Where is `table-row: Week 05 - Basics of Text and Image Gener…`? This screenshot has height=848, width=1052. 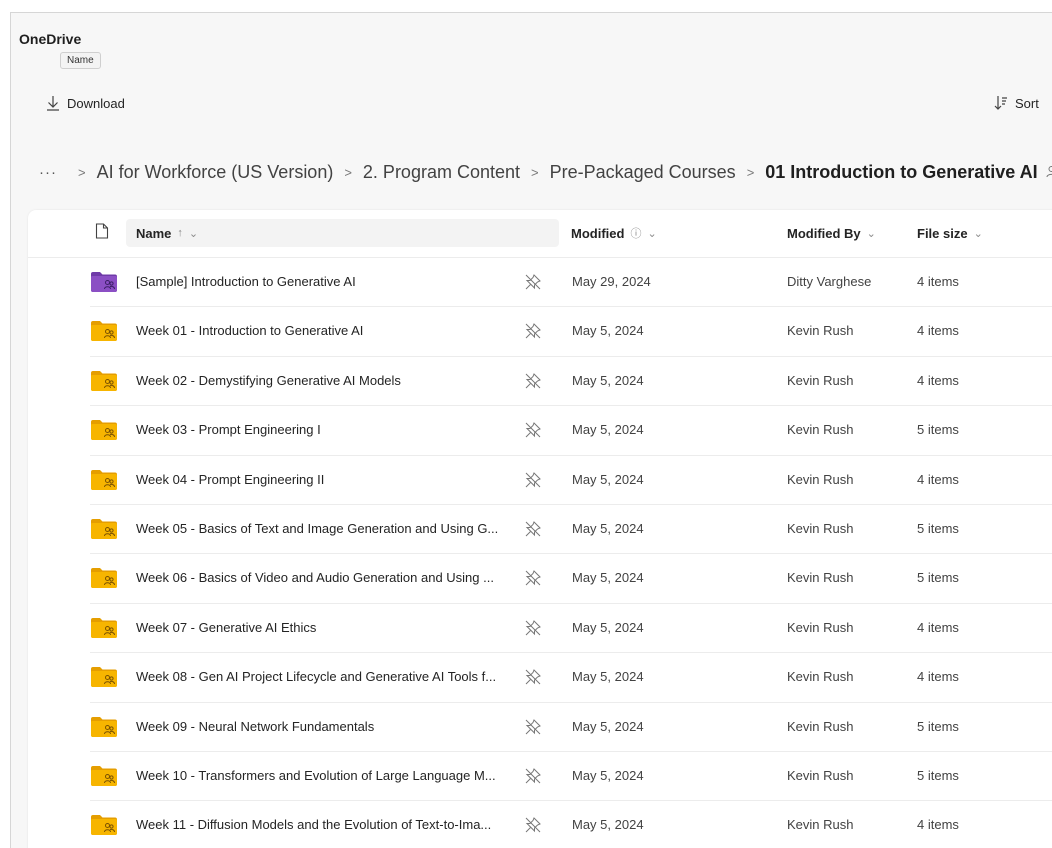 table-row: Week 05 - Basics of Text and Image Gener… is located at coordinates (571, 530).